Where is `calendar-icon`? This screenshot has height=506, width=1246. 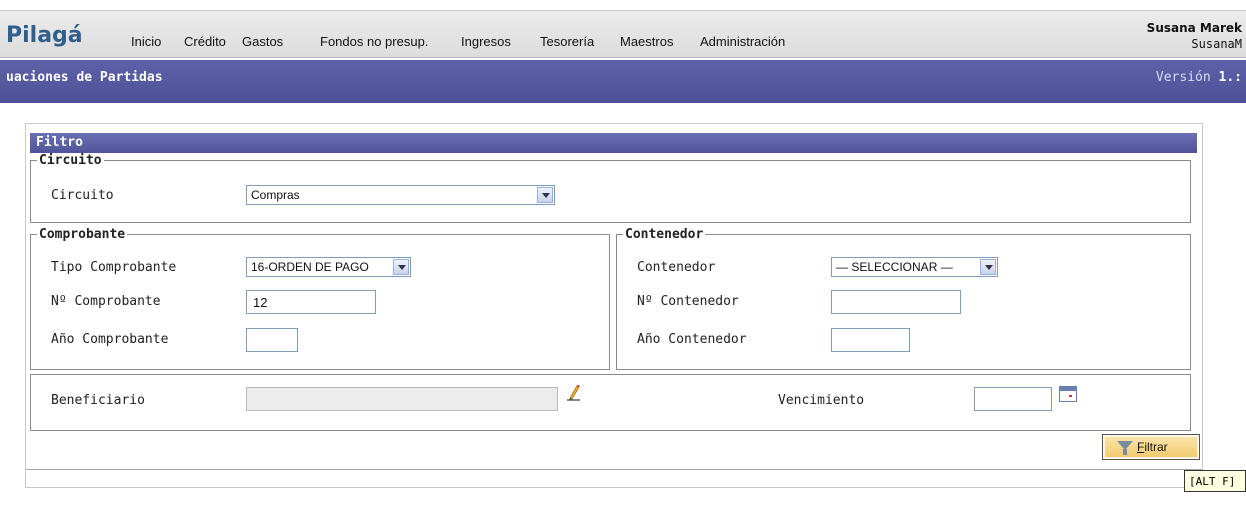
calendar-icon is located at coordinates (1068, 394).